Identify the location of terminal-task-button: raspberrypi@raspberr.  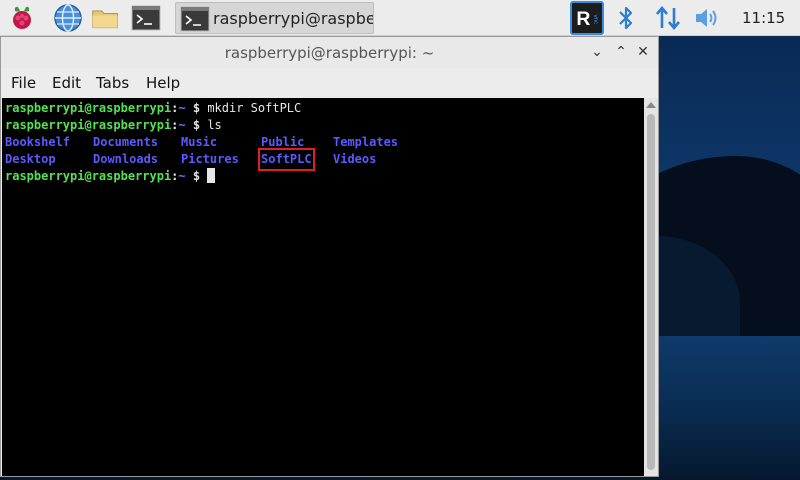
(274, 18).